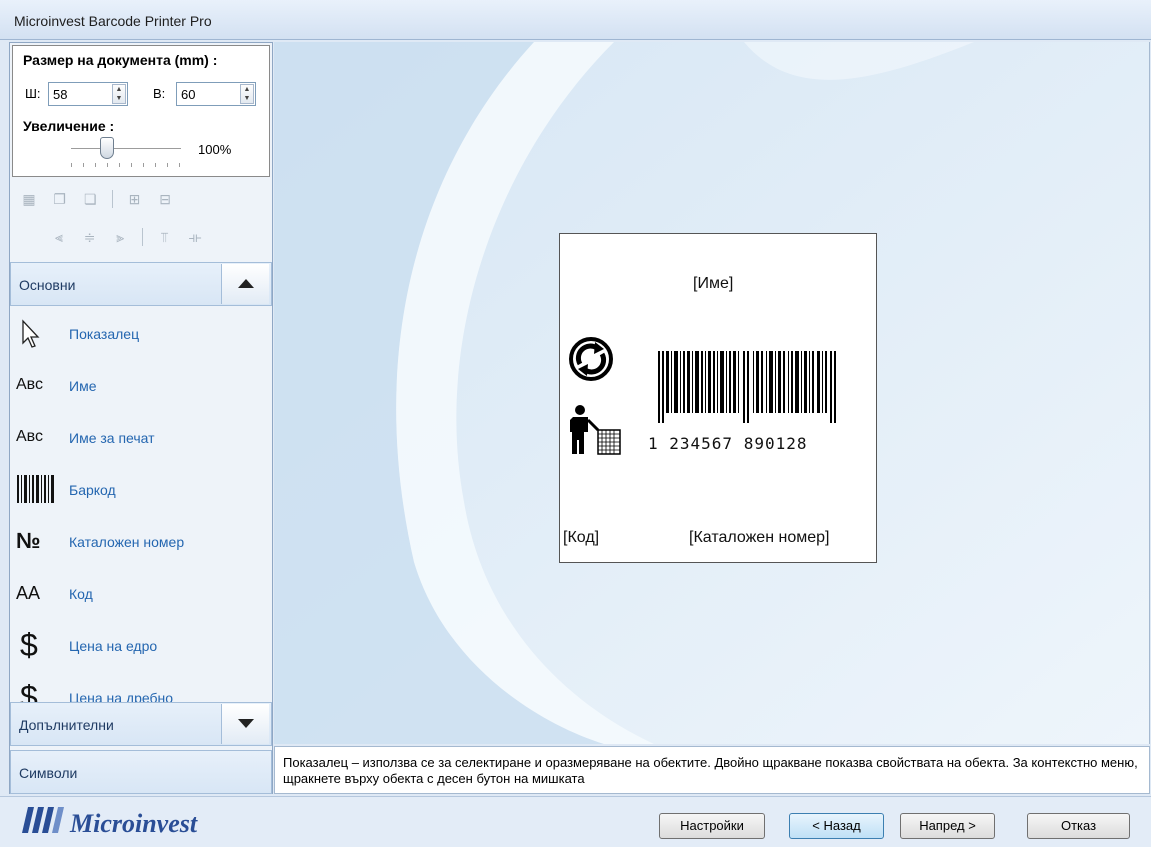 The width and height of the screenshot is (1151, 847). I want to click on microinvest-logo: Microinvest, so click(108, 822).